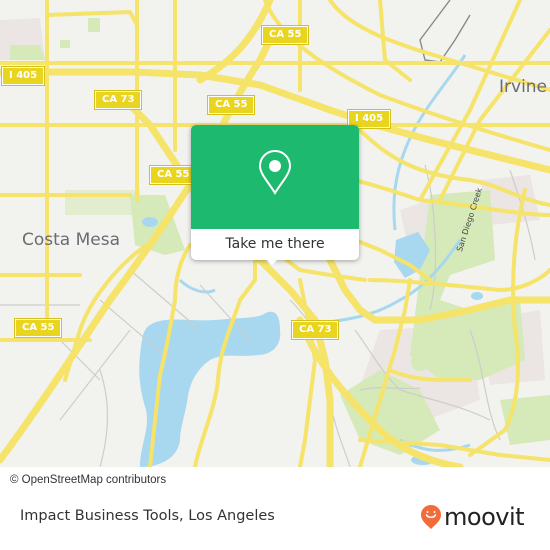  Describe the element at coordinates (147, 516) in the screenshot. I see `place-title: Impact Business Tools, Los Angeles` at that location.